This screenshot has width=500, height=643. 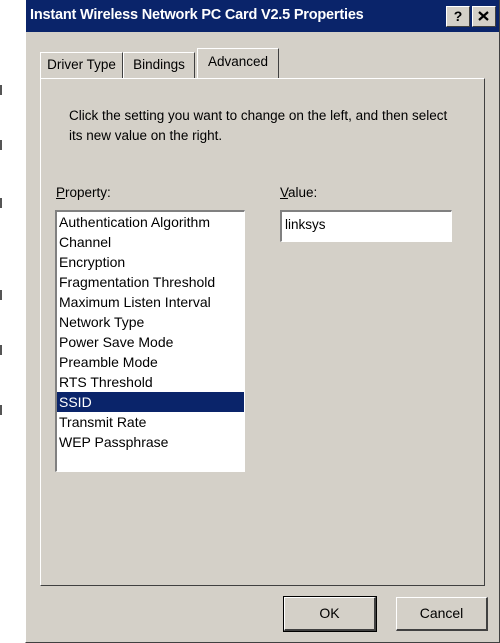 What do you see at coordinates (150, 302) in the screenshot?
I see `property-item: Maximum Listen Interval` at bounding box center [150, 302].